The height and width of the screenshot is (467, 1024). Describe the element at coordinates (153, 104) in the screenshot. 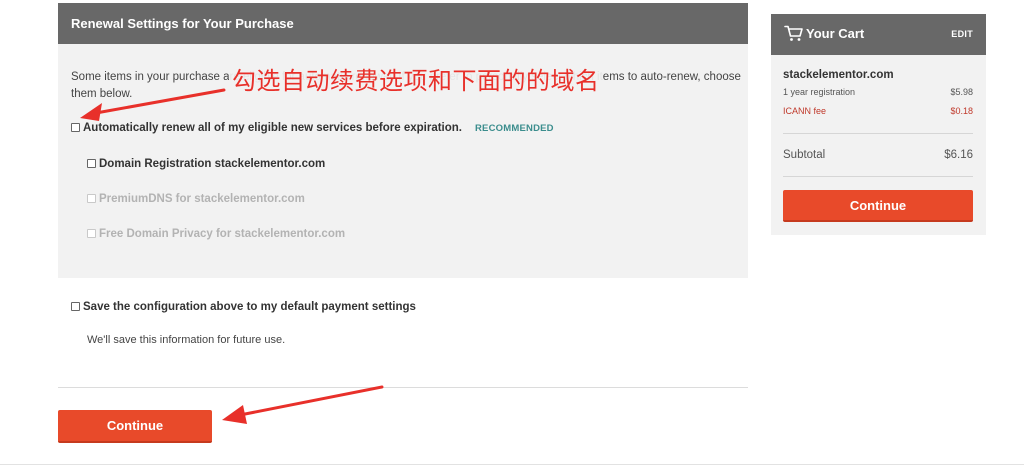

I see `arrow-to-auto-renew` at that location.